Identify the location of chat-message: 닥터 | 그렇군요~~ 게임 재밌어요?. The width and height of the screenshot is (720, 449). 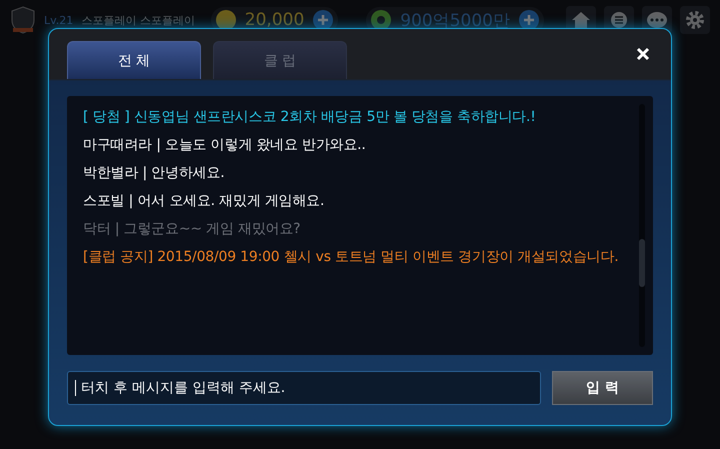
(192, 229).